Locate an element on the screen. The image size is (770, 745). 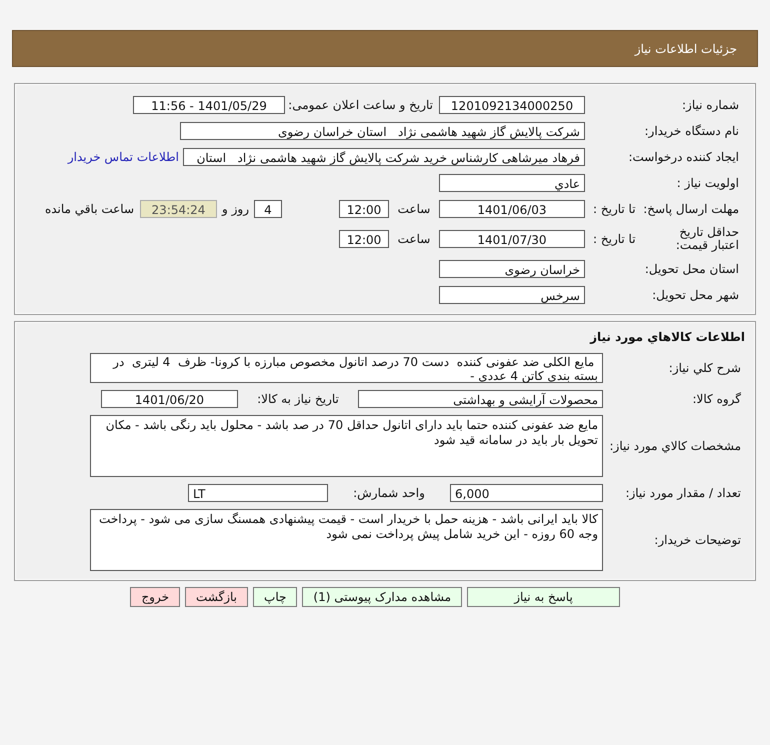
field-label: گروه کالا: is located at coordinates (717, 399).